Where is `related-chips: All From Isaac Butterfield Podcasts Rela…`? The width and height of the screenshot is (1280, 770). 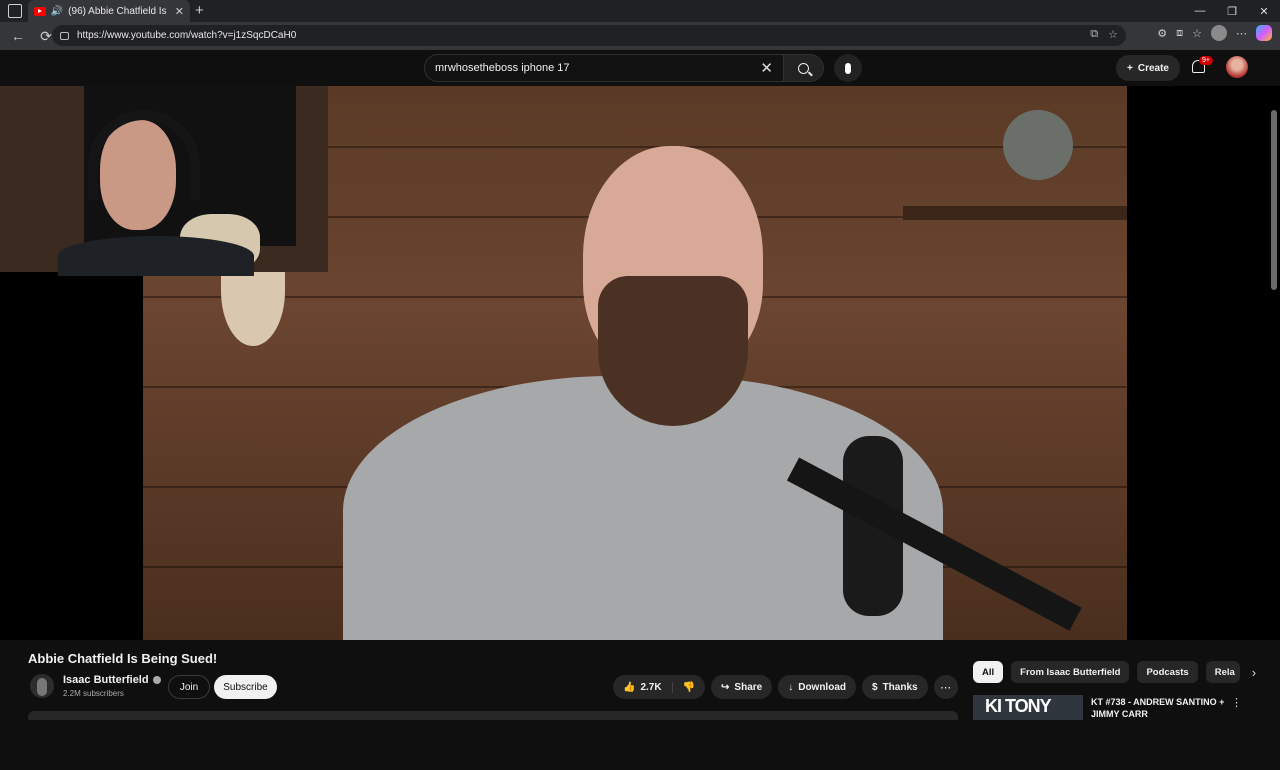
related-chips: All From Isaac Butterfield Podcasts Rela… is located at coordinates (1114, 672).